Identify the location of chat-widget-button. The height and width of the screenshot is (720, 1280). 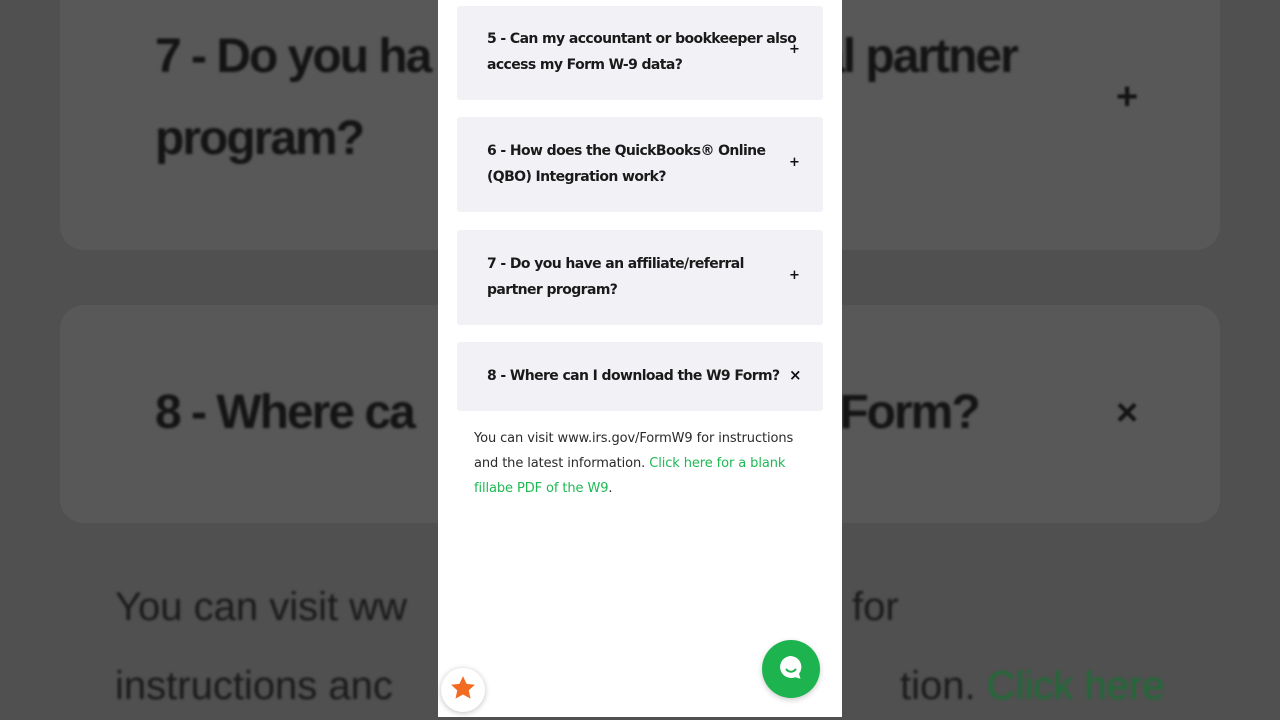
(791, 669).